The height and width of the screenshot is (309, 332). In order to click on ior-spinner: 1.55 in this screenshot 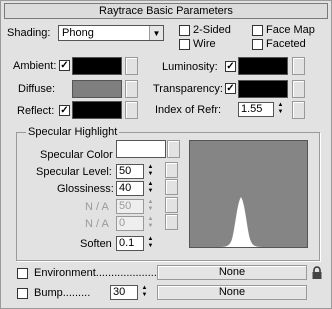, I will do `click(256, 109)`.